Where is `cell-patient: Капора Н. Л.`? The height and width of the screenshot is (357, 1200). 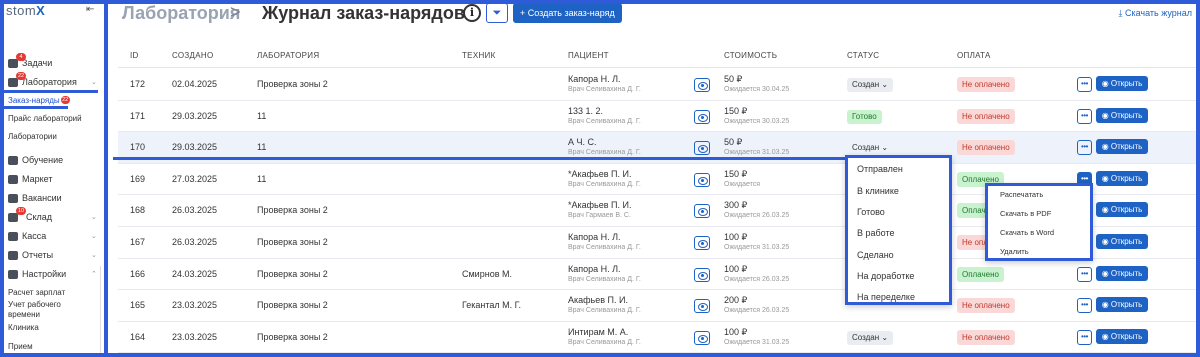
cell-patient: Капора Н. Л. is located at coordinates (594, 268).